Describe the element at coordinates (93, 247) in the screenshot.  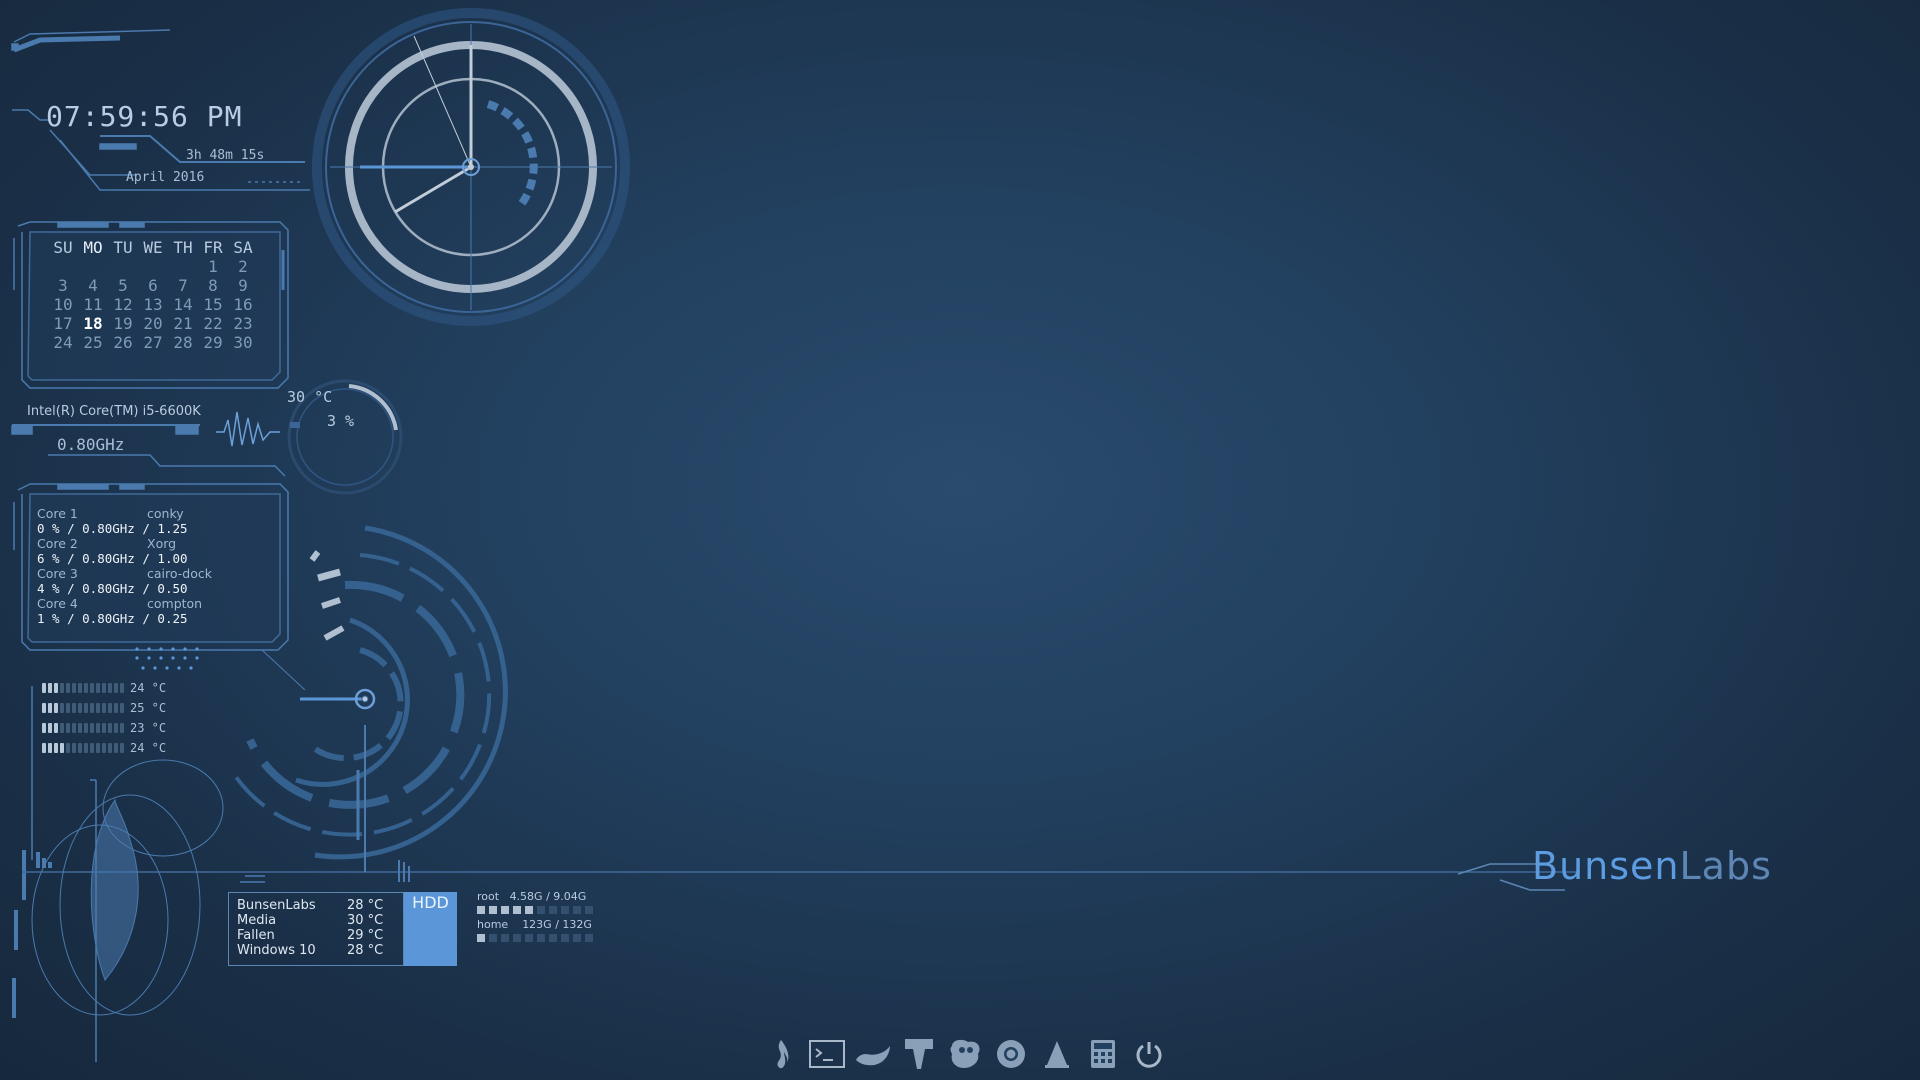
I see `calendar-day-header: MO` at that location.